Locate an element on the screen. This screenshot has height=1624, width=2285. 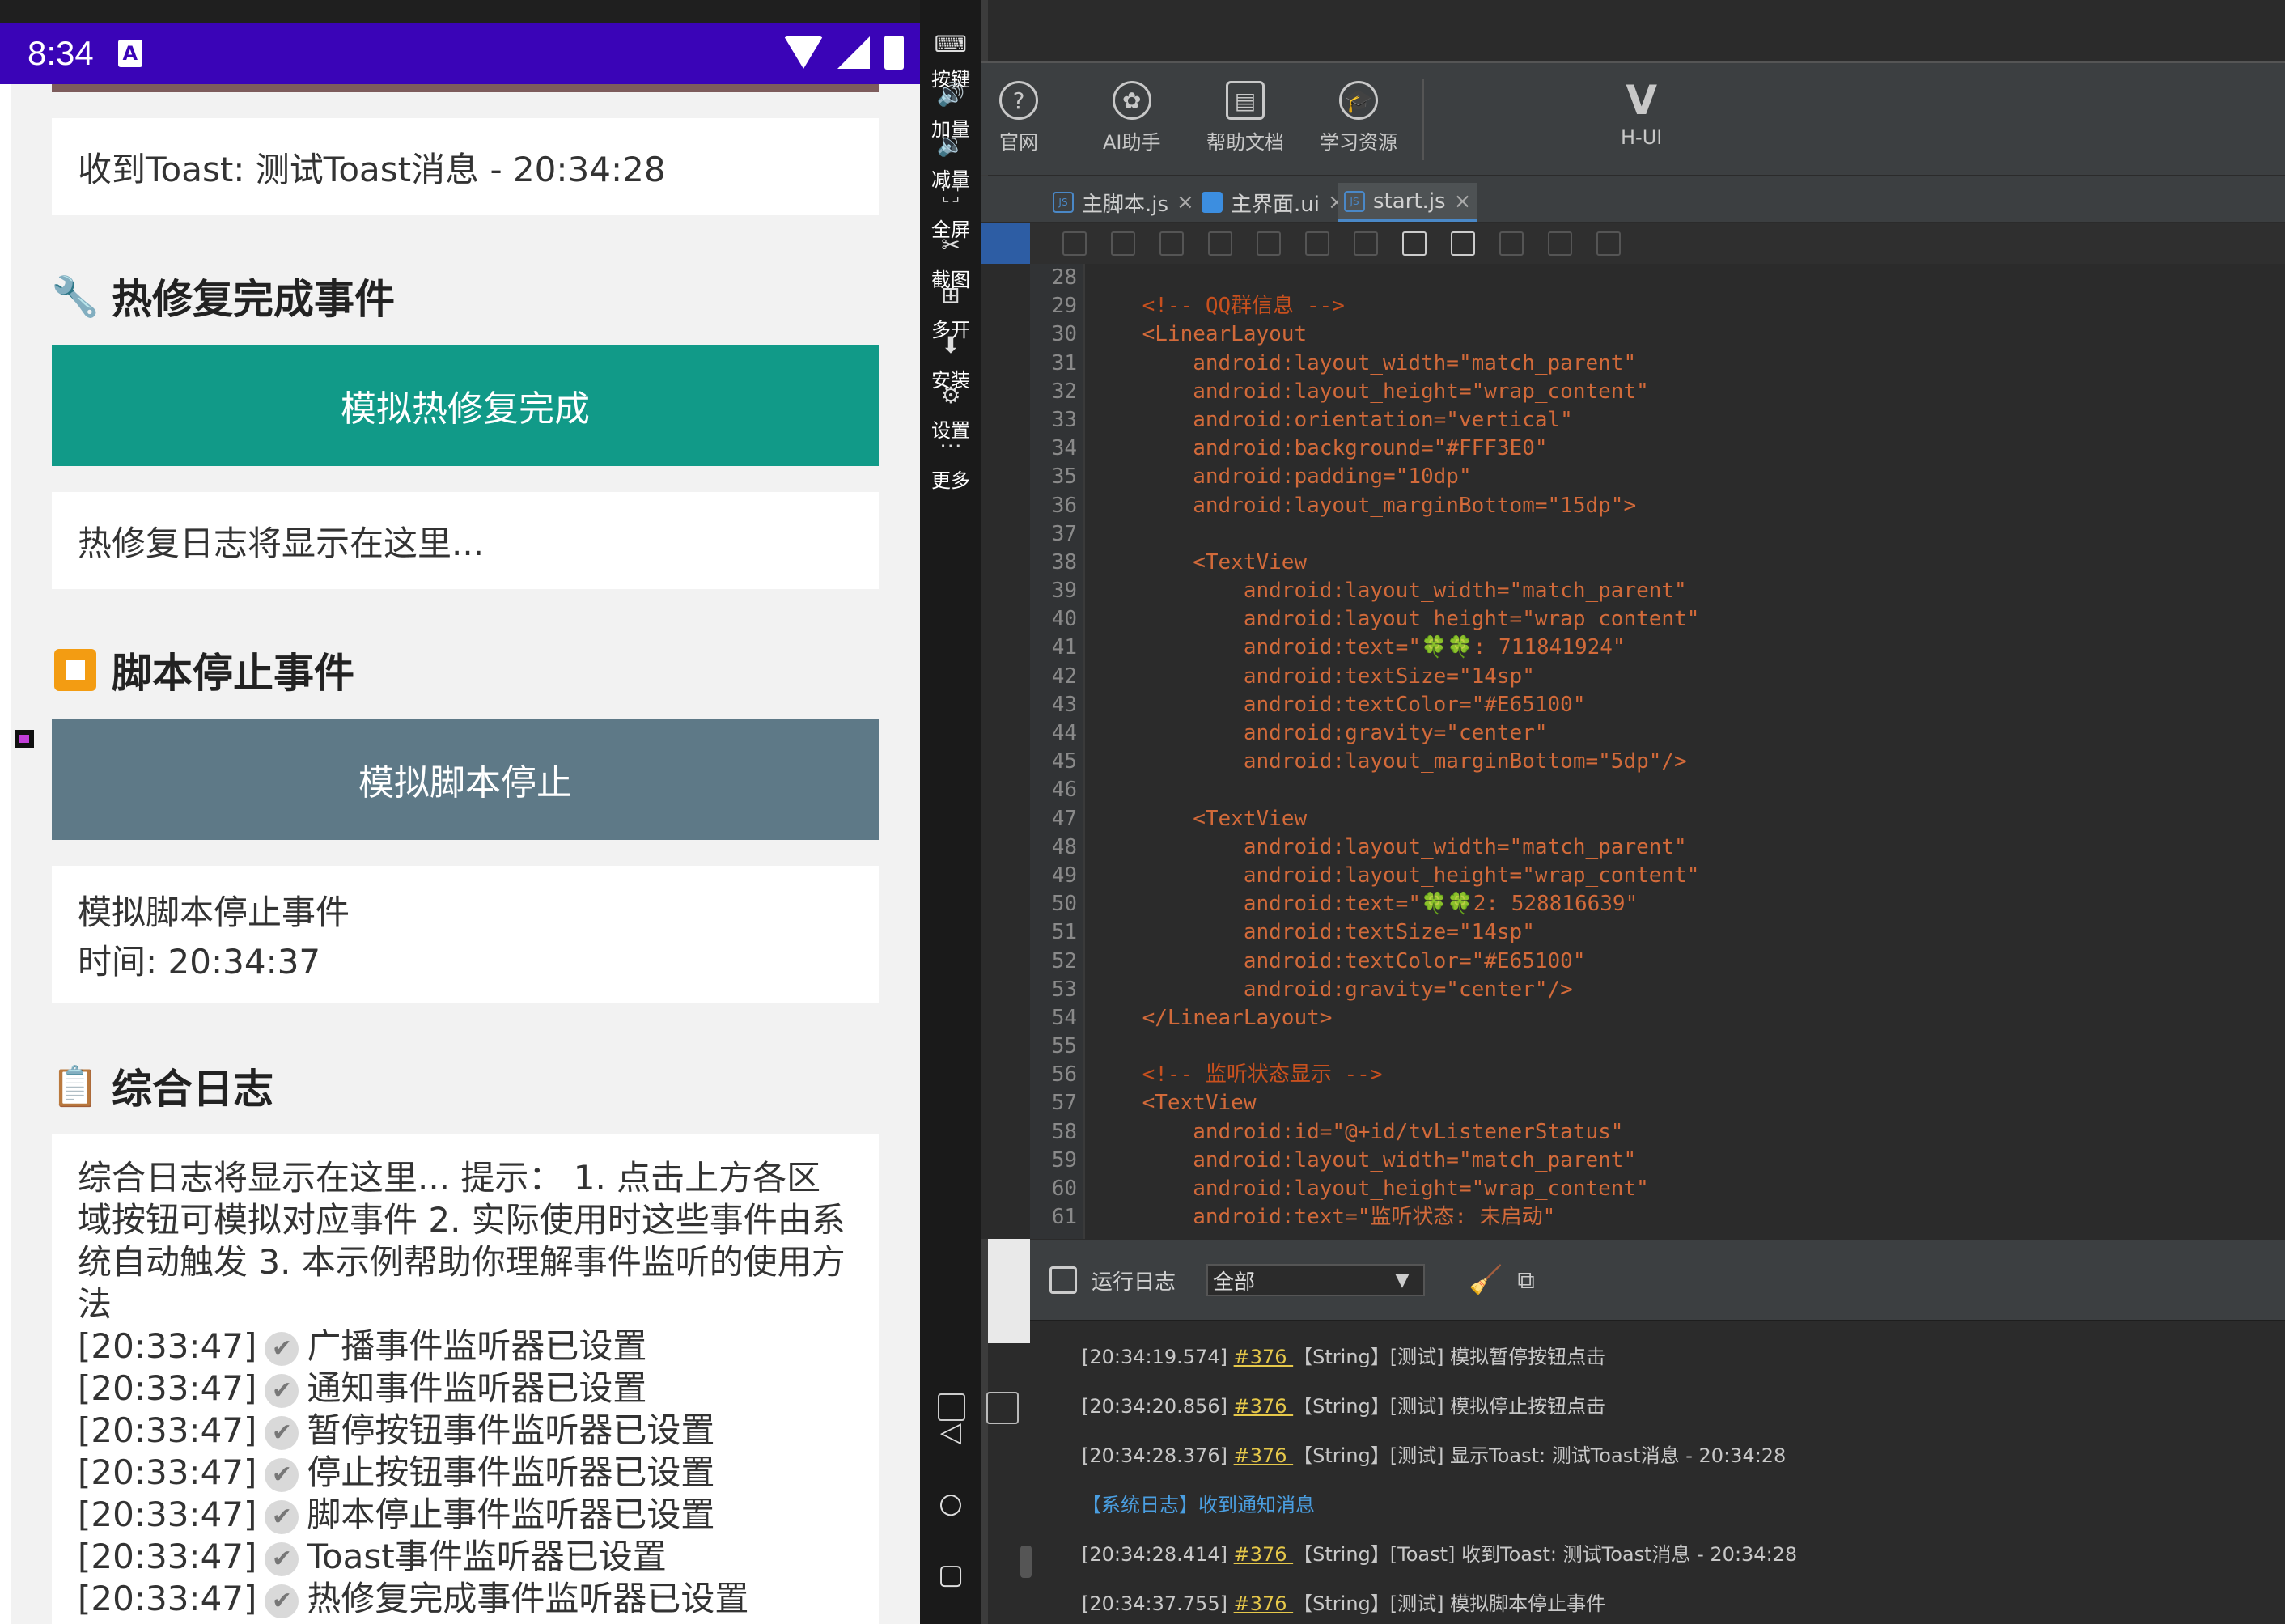
log-panel-title: 运行日志 is located at coordinates (1134, 1282).